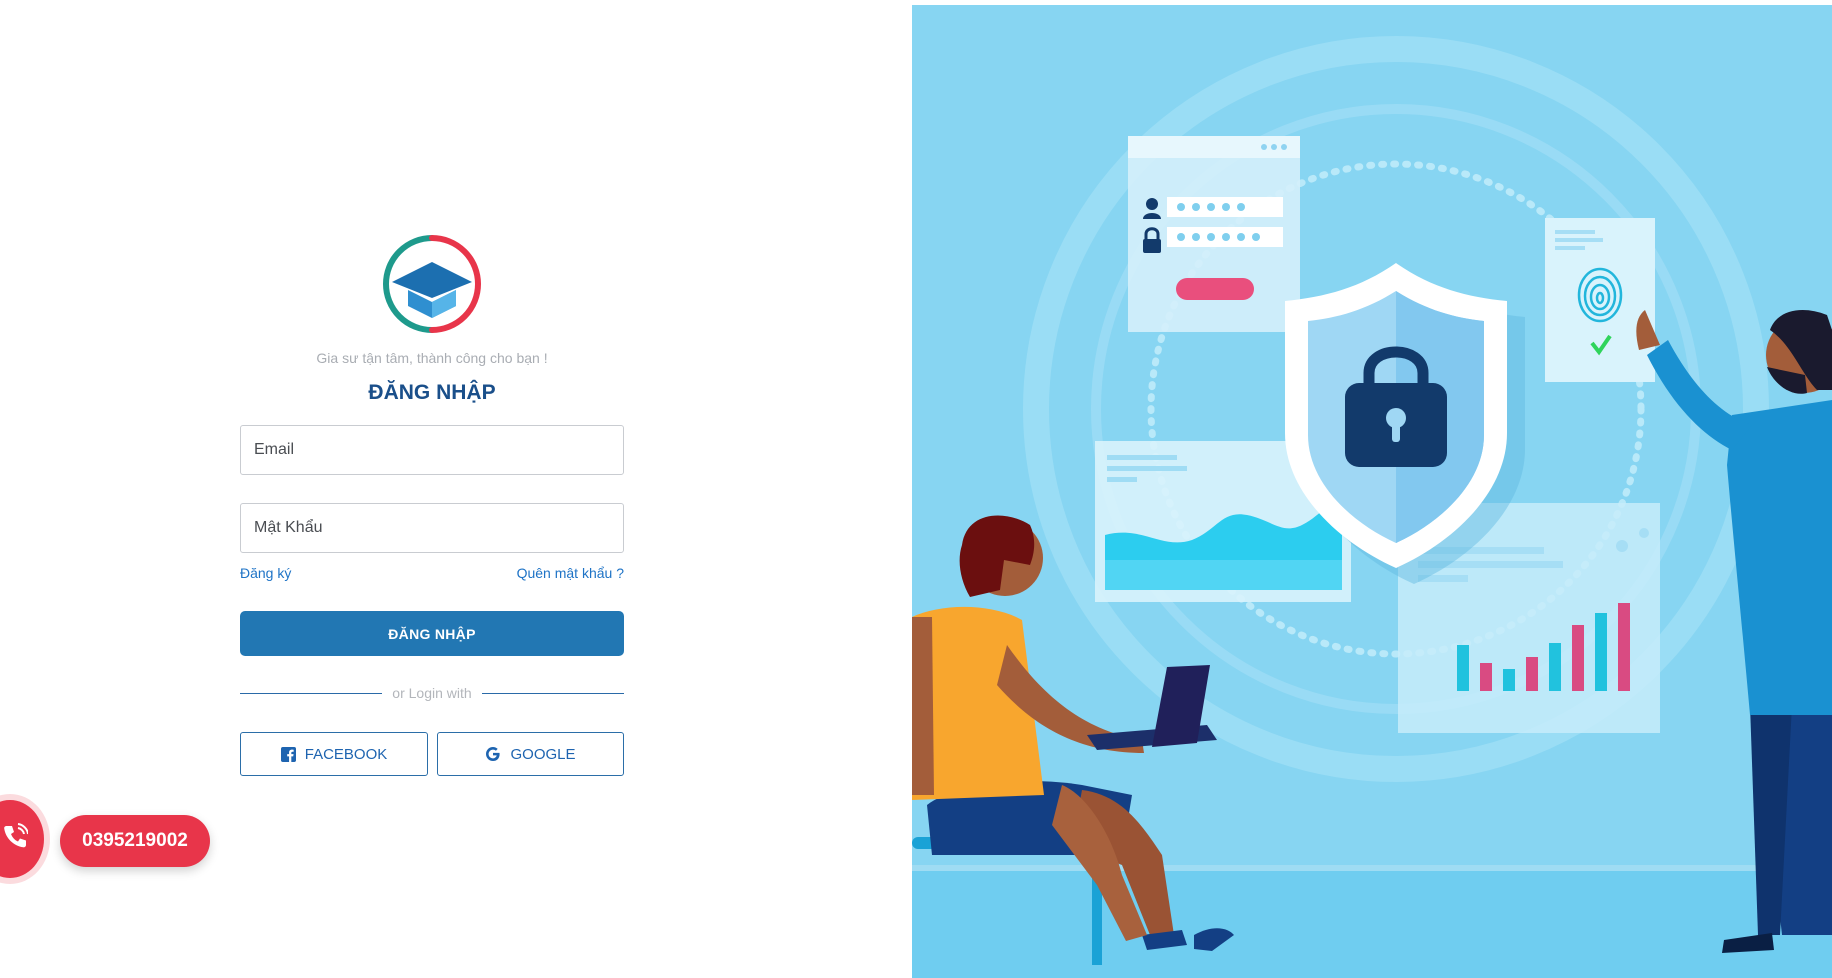 The height and width of the screenshot is (978, 1832). What do you see at coordinates (1600, 300) in the screenshot?
I see `fingerprint-card` at bounding box center [1600, 300].